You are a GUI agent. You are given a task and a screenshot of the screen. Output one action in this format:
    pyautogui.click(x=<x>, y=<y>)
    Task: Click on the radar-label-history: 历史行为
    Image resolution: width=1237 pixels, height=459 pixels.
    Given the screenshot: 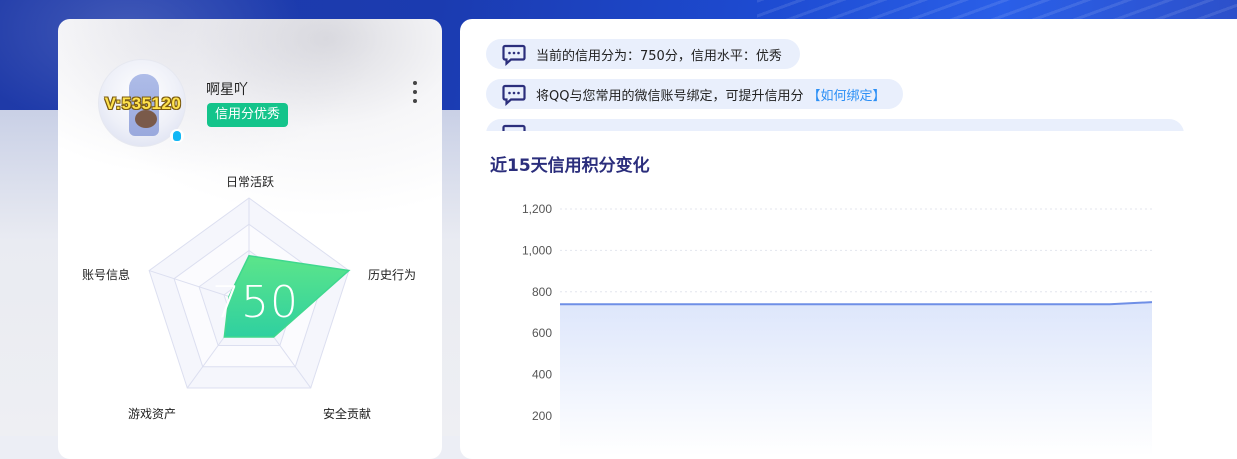 What is the action you would take?
    pyautogui.click(x=392, y=274)
    